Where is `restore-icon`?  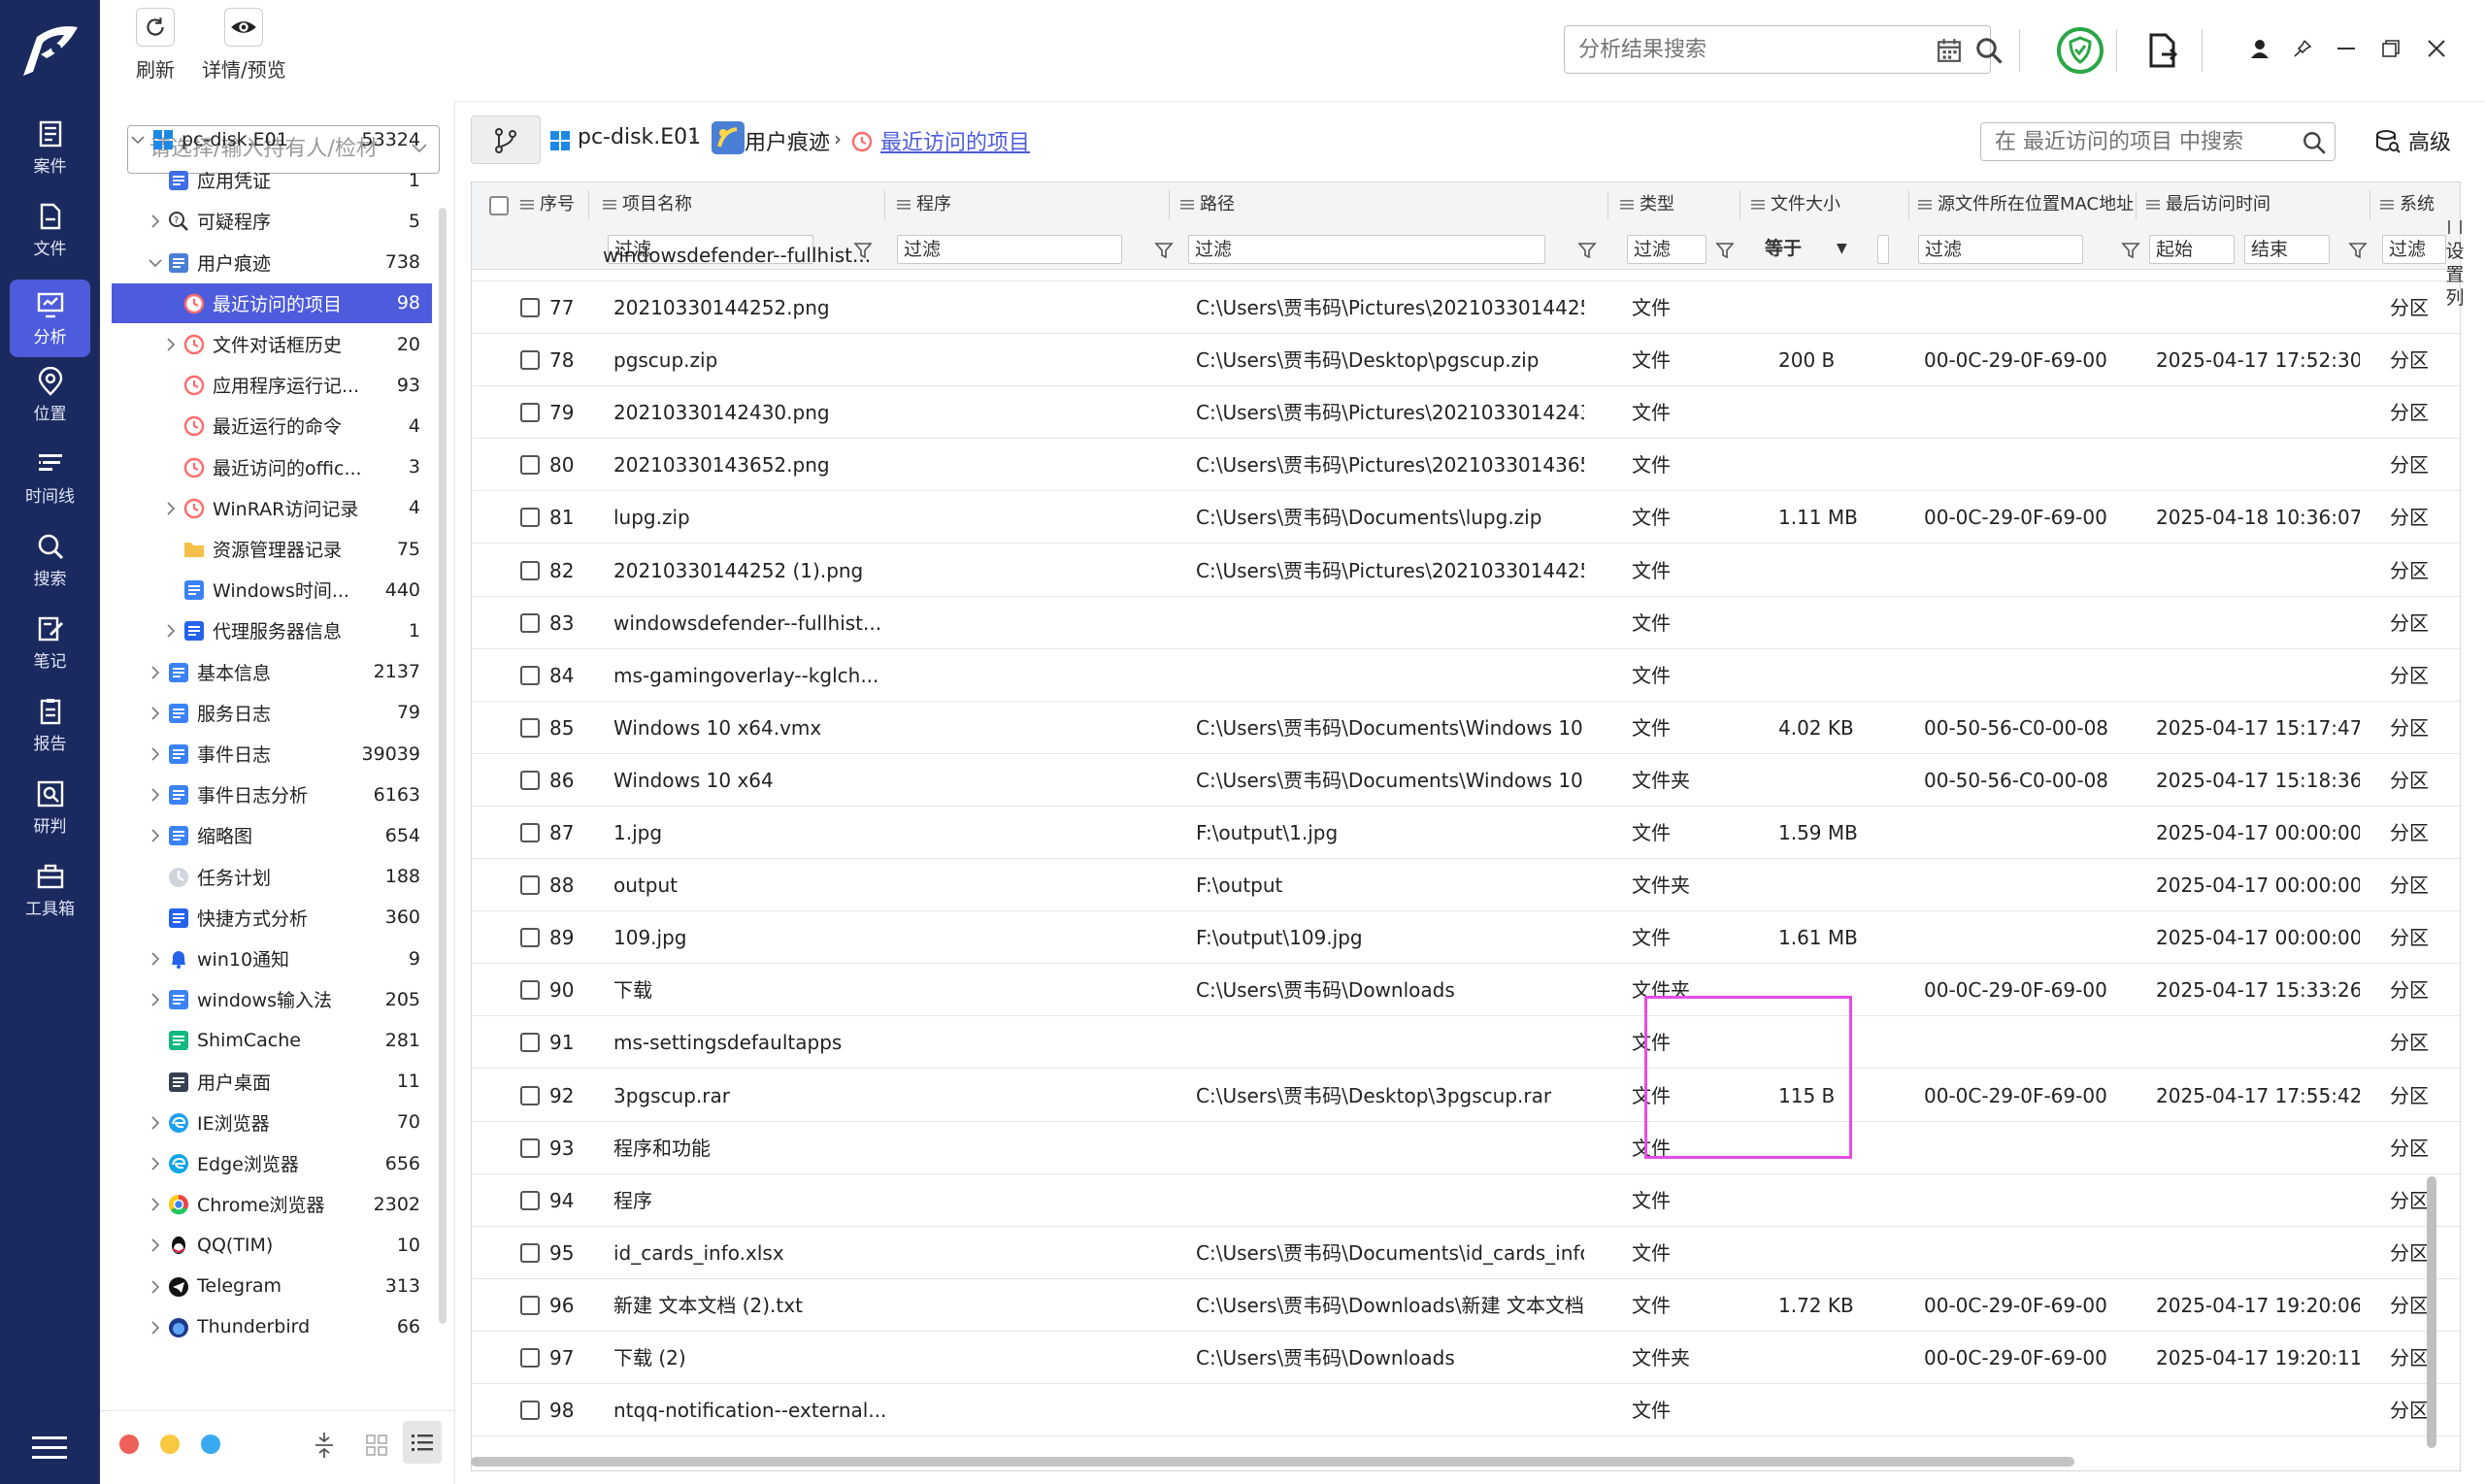
restore-icon is located at coordinates (2391, 48).